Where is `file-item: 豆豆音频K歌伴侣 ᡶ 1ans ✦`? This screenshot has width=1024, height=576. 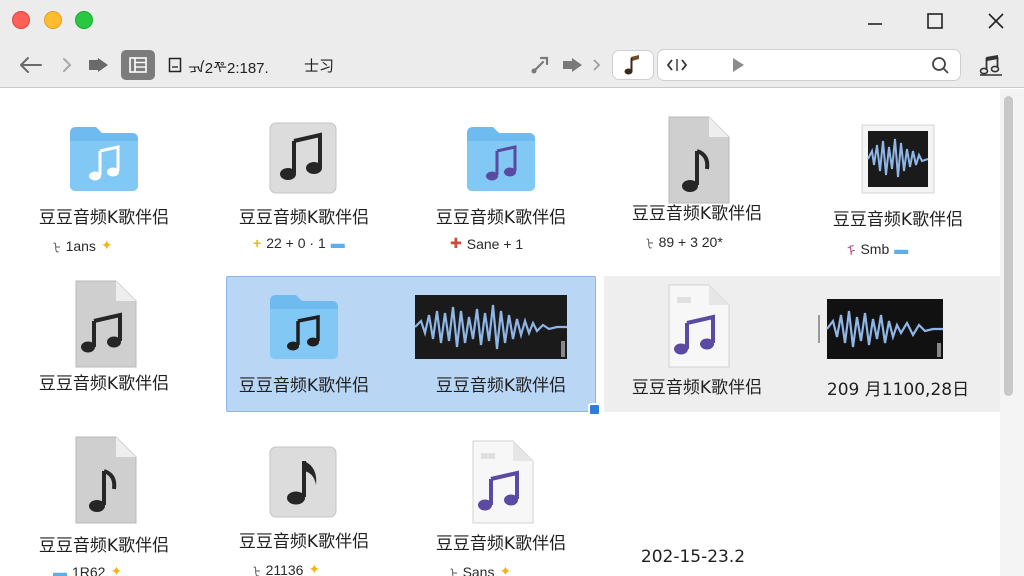
file-item: 豆豆音频K歌伴侣 ᡶ 1ans ✦ is located at coordinates (104, 187).